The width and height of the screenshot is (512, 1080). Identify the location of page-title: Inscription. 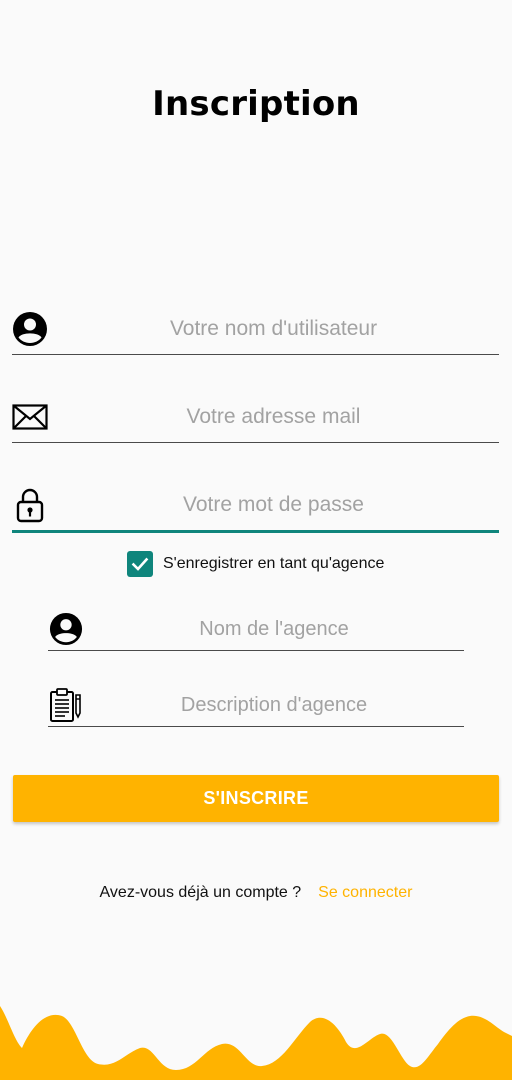
(256, 104).